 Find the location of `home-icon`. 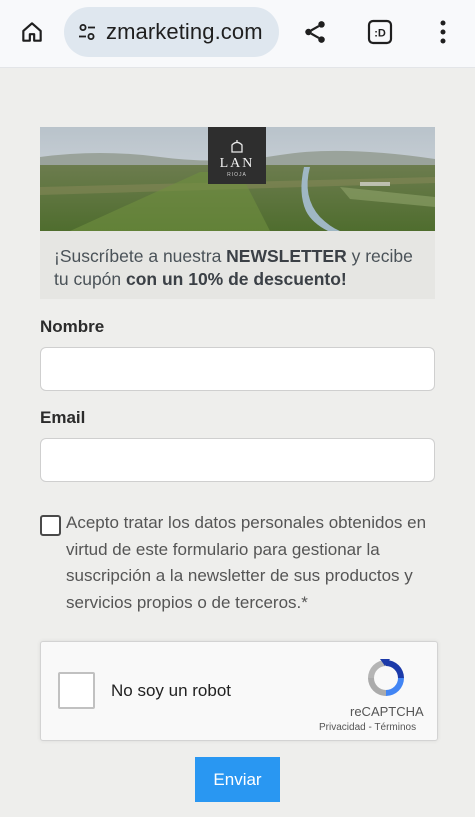

home-icon is located at coordinates (32, 32).